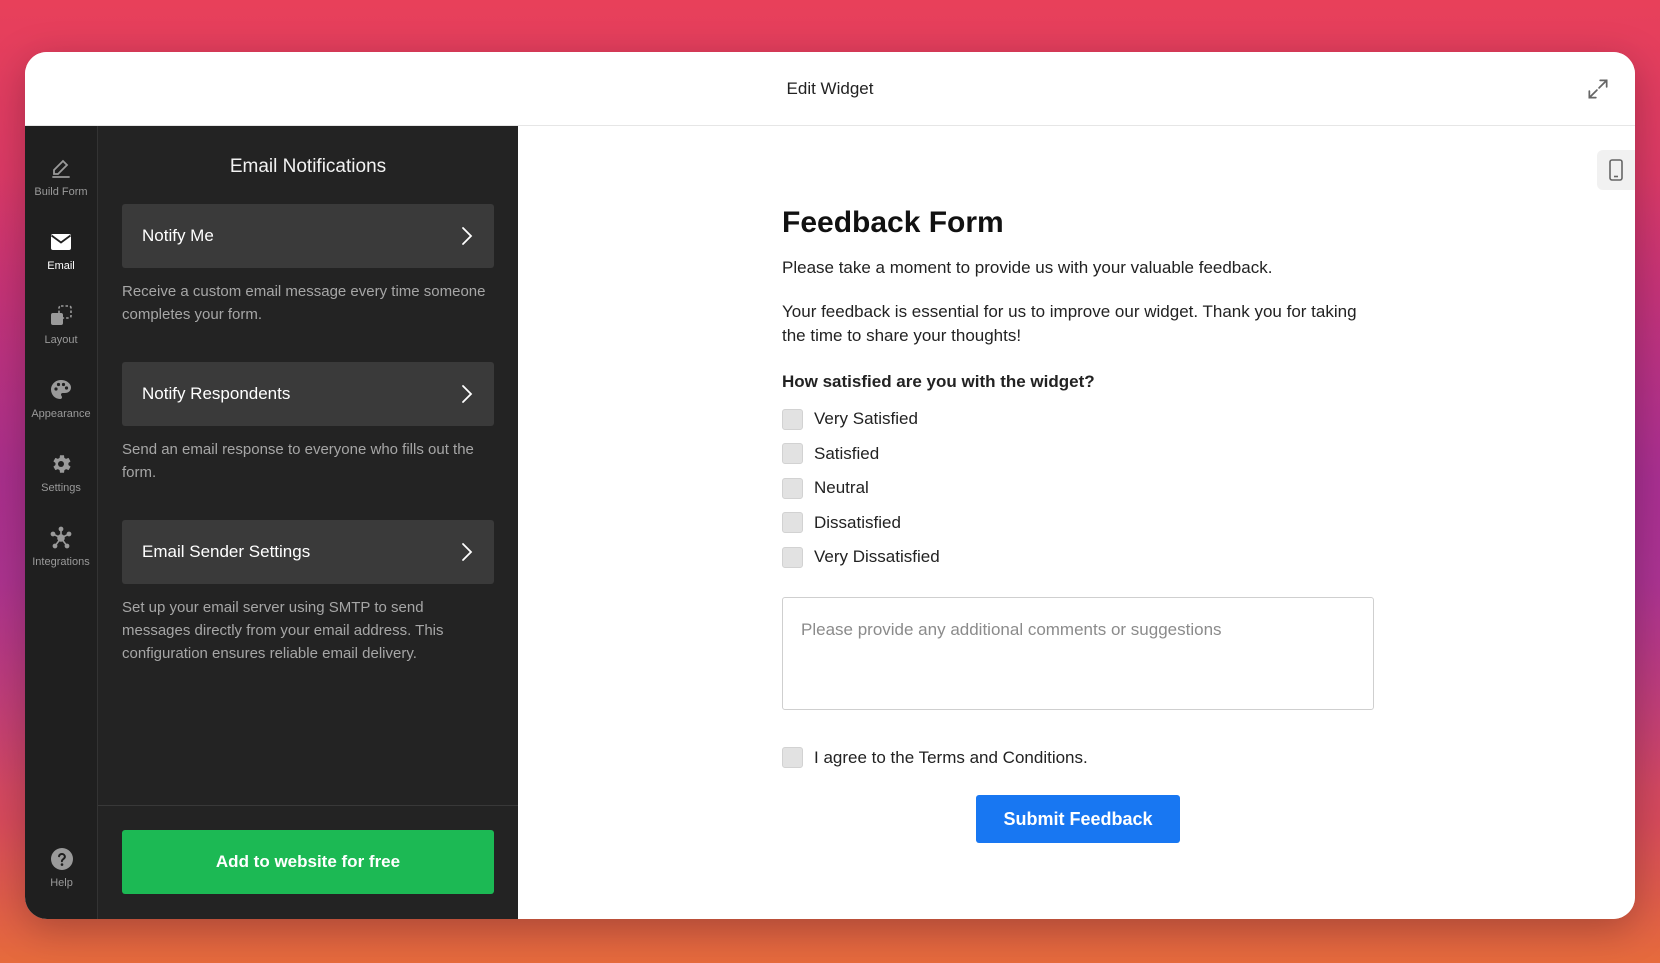 This screenshot has width=1660, height=963. What do you see at coordinates (61, 168) in the screenshot?
I see `pencil-icon` at bounding box center [61, 168].